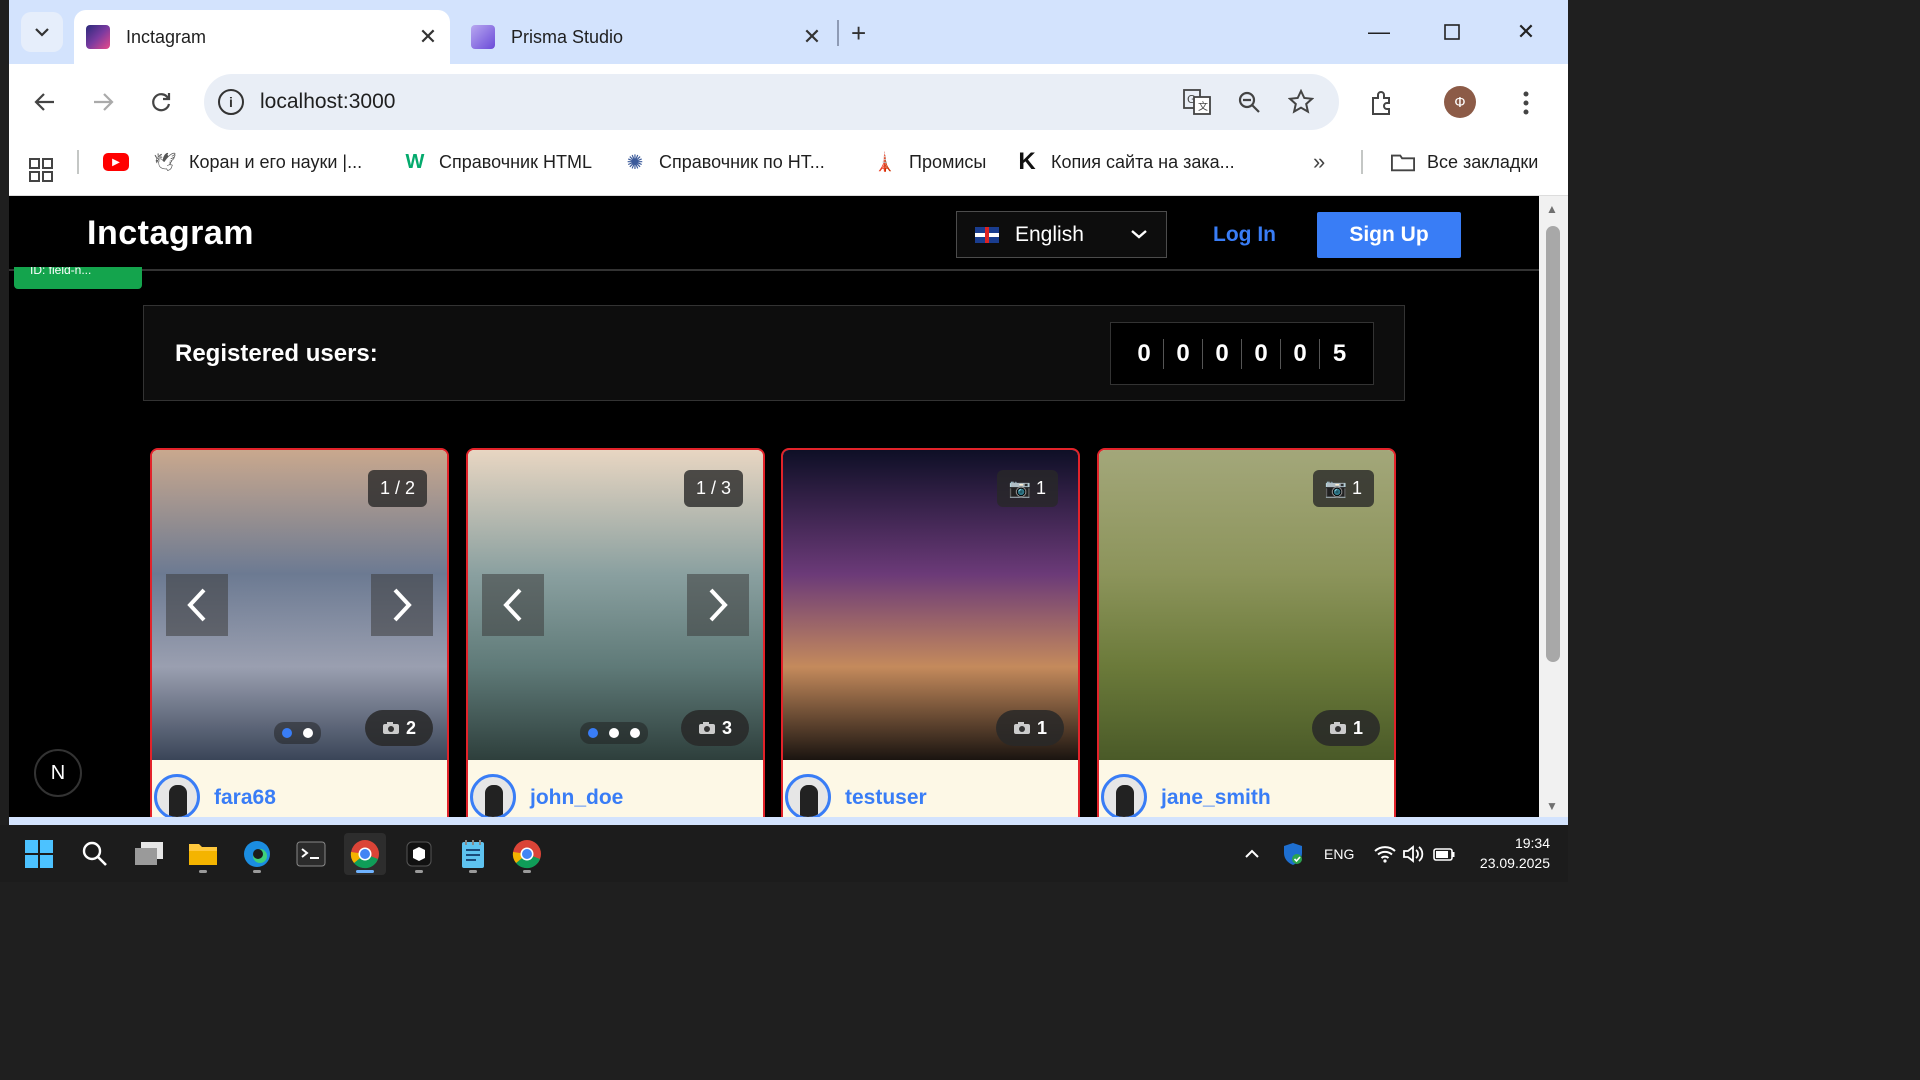 The width and height of the screenshot is (1920, 1080). I want to click on scrollbar-thumb, so click(1553, 444).